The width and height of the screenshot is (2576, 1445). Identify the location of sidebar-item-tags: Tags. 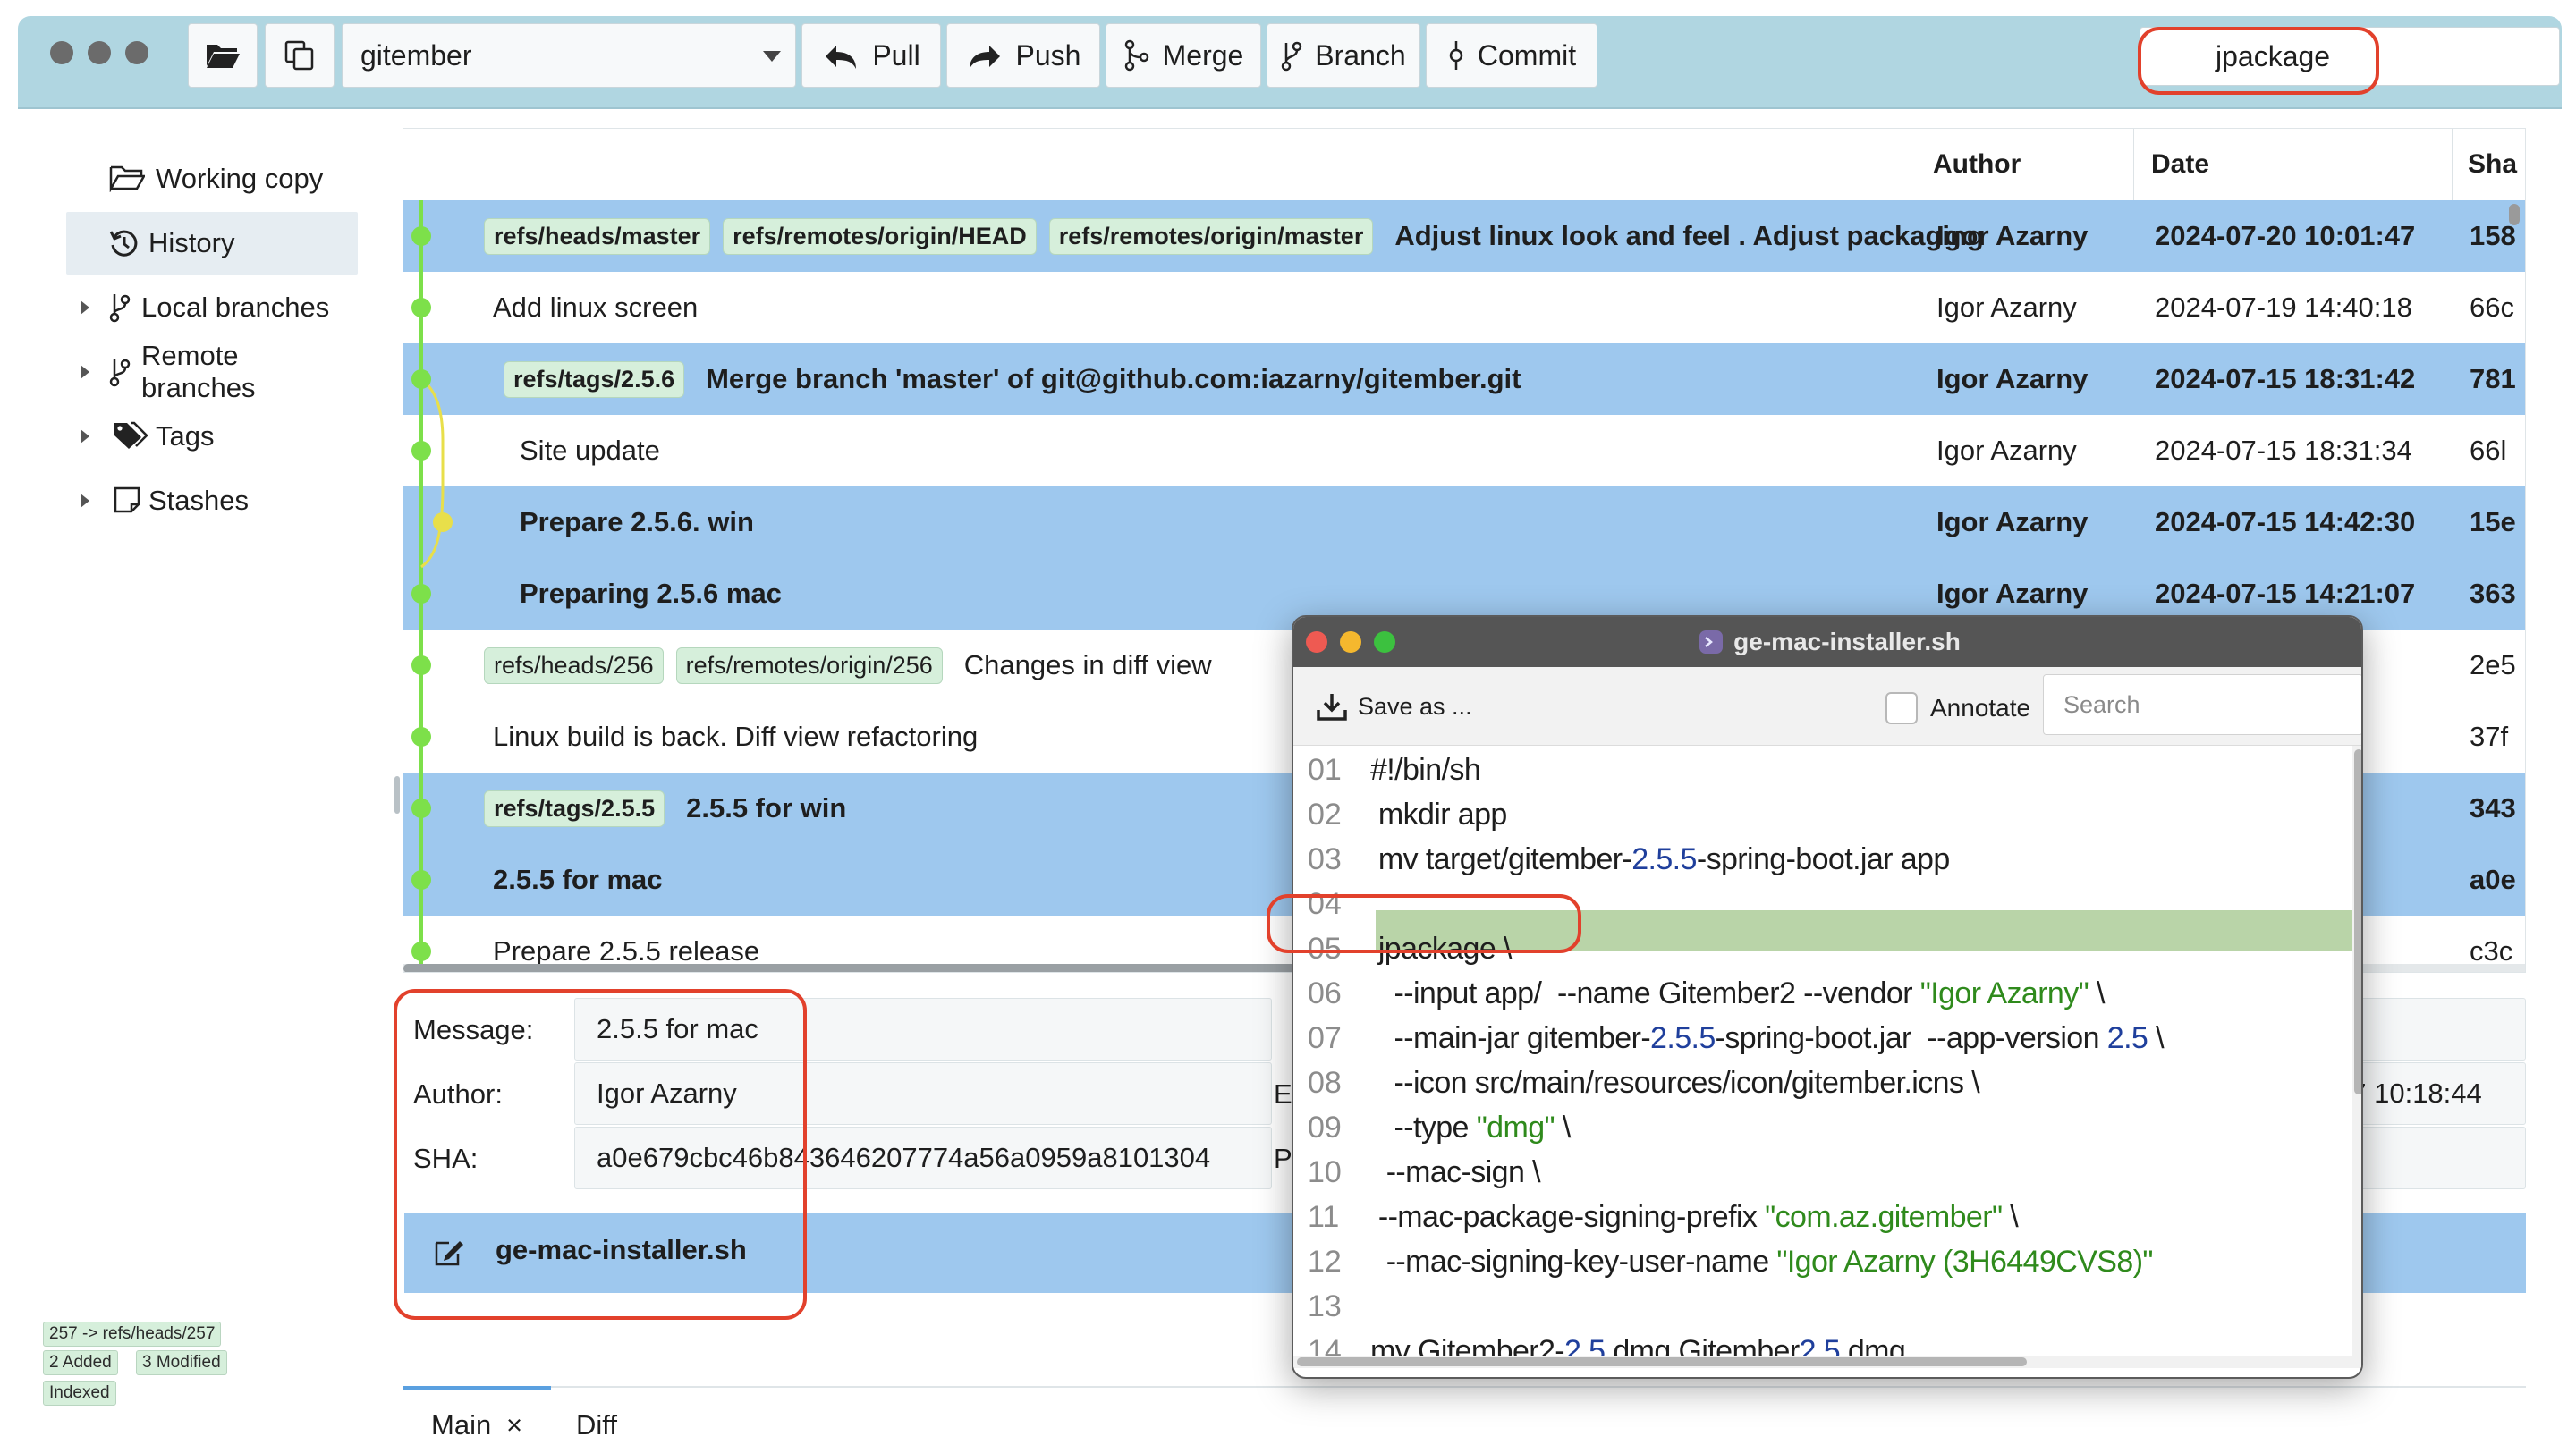
(212, 436).